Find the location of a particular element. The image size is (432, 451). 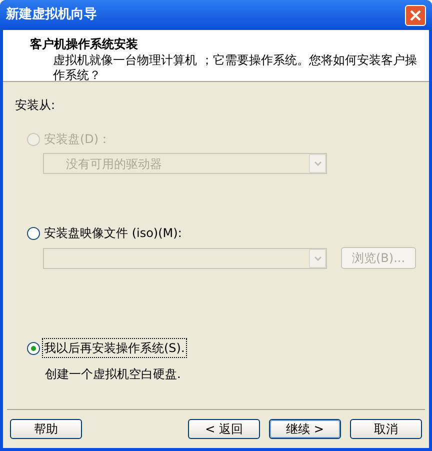

dialog-button: < 返回 is located at coordinates (224, 429).